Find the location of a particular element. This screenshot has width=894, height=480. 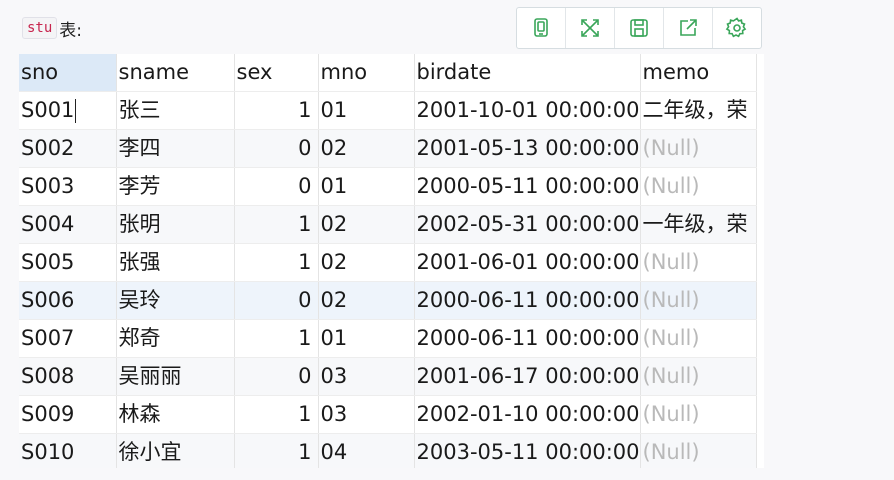

cell-birdate: 2001-06-01 00:00:00 is located at coordinates (527, 262).